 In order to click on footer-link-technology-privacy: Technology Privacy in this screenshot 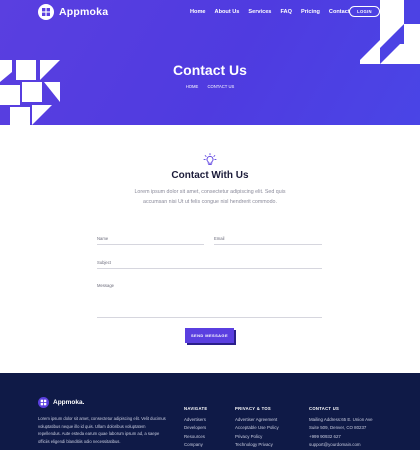, I will do `click(257, 445)`.